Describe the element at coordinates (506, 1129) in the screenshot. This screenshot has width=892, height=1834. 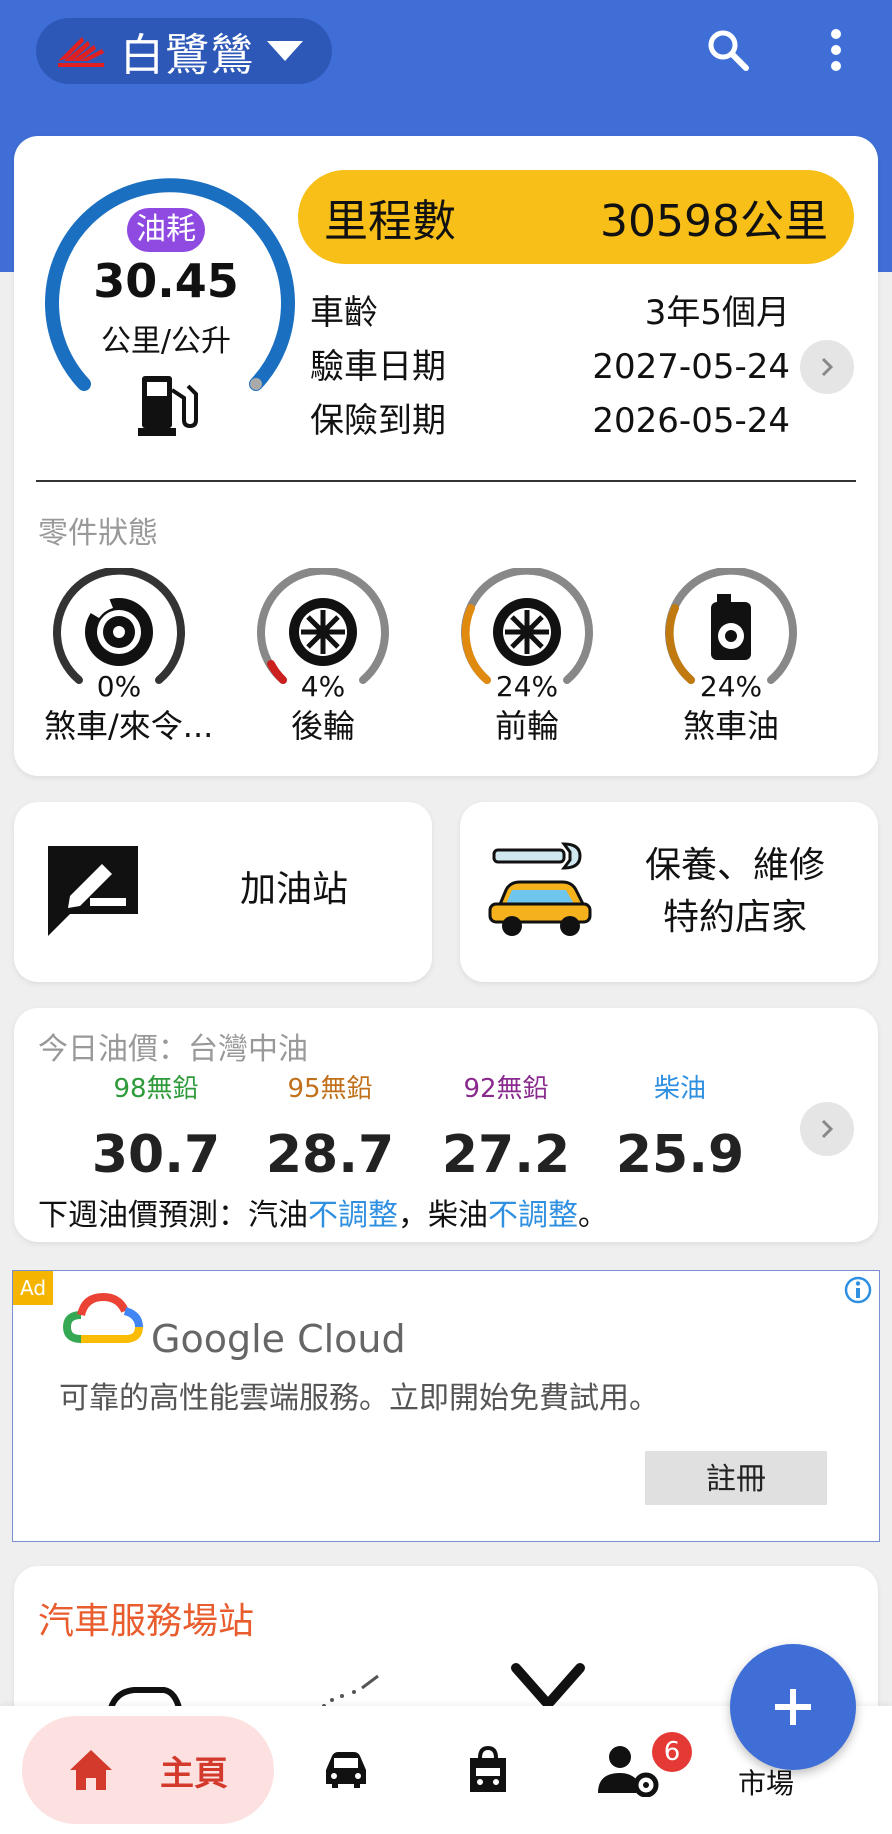
I see `fuel-92: 92無鉛 27.2` at that location.